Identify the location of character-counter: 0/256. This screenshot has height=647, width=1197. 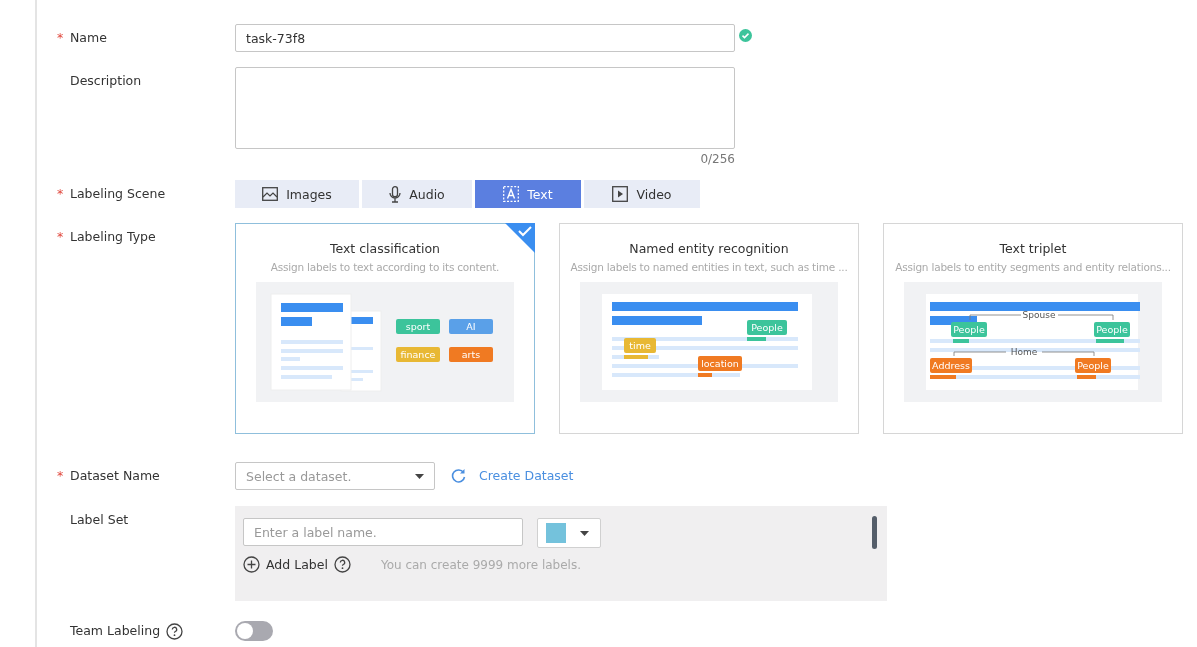
(717, 159).